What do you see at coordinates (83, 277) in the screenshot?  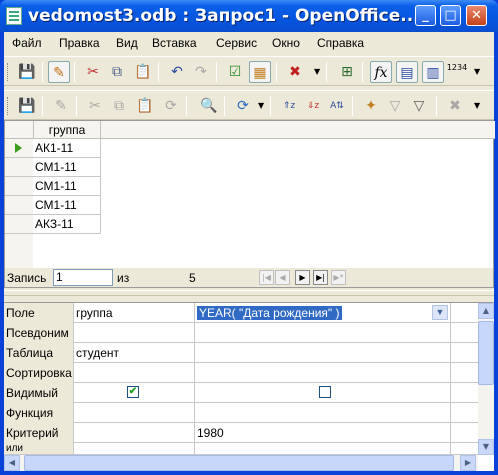 I see `record-number-input: 1` at bounding box center [83, 277].